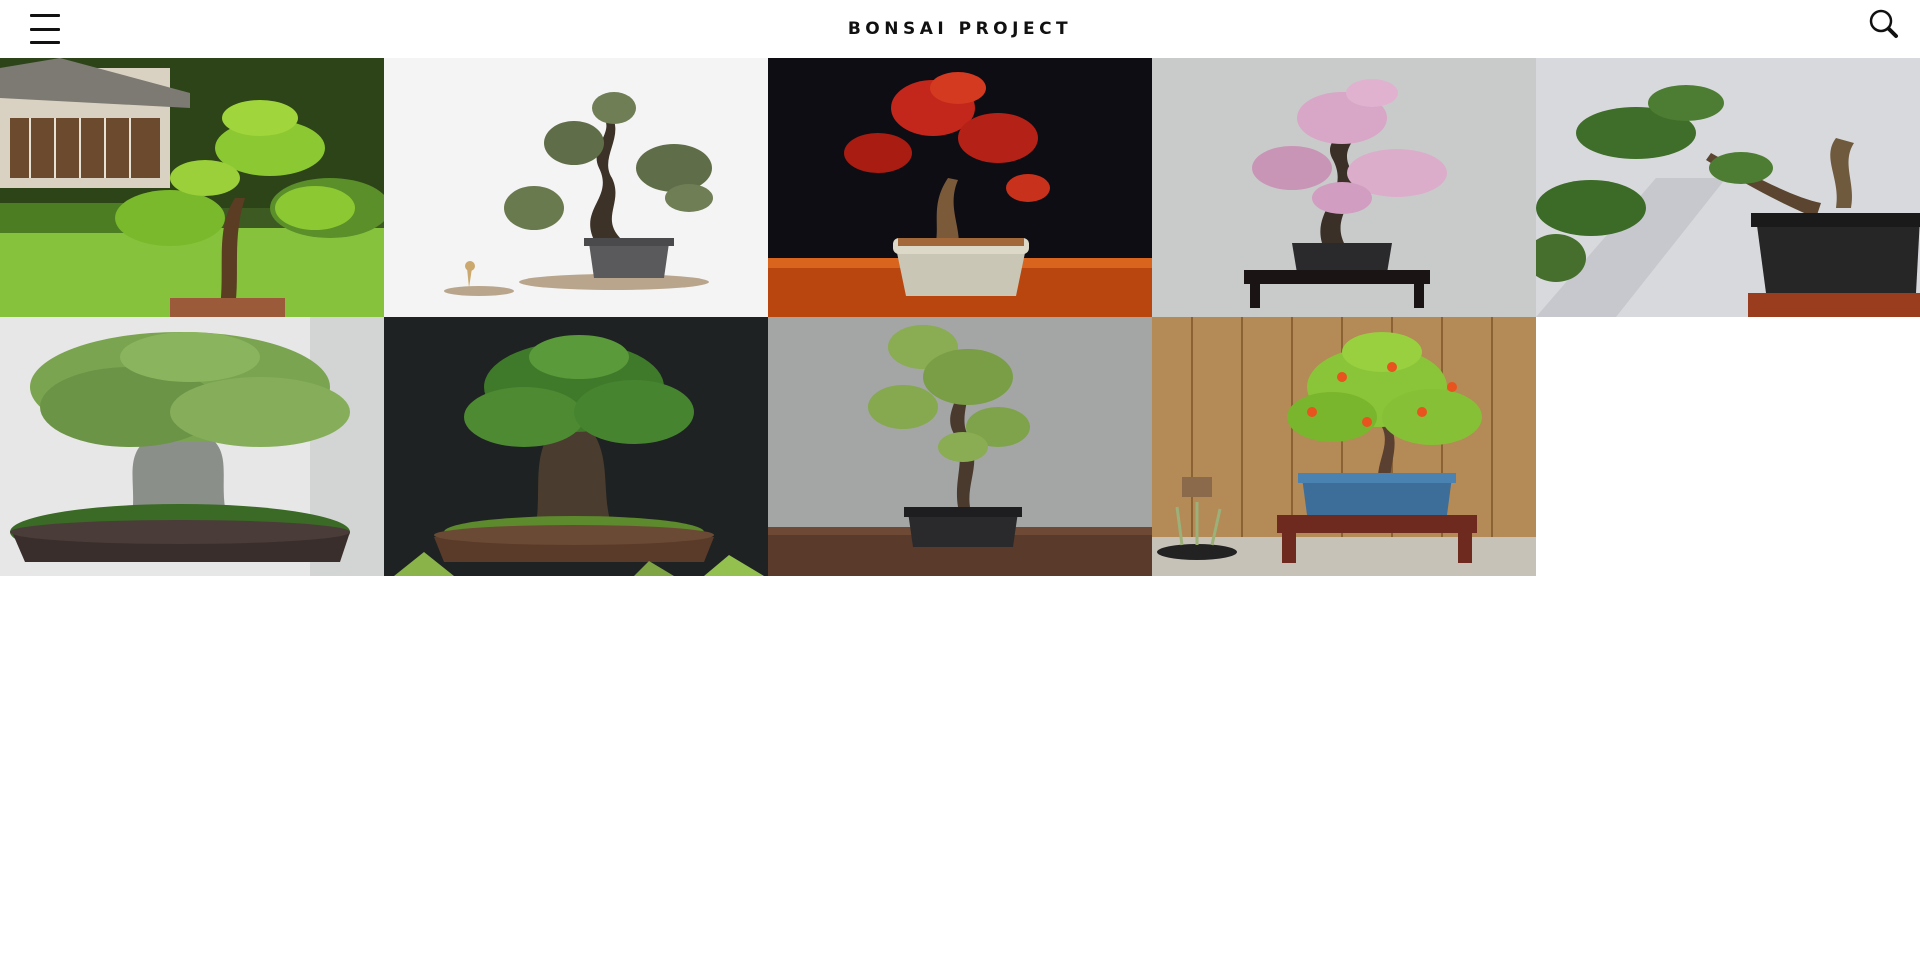 The height and width of the screenshot is (962, 1920). I want to click on site-title: BONSAI PROJECT, so click(960, 29).